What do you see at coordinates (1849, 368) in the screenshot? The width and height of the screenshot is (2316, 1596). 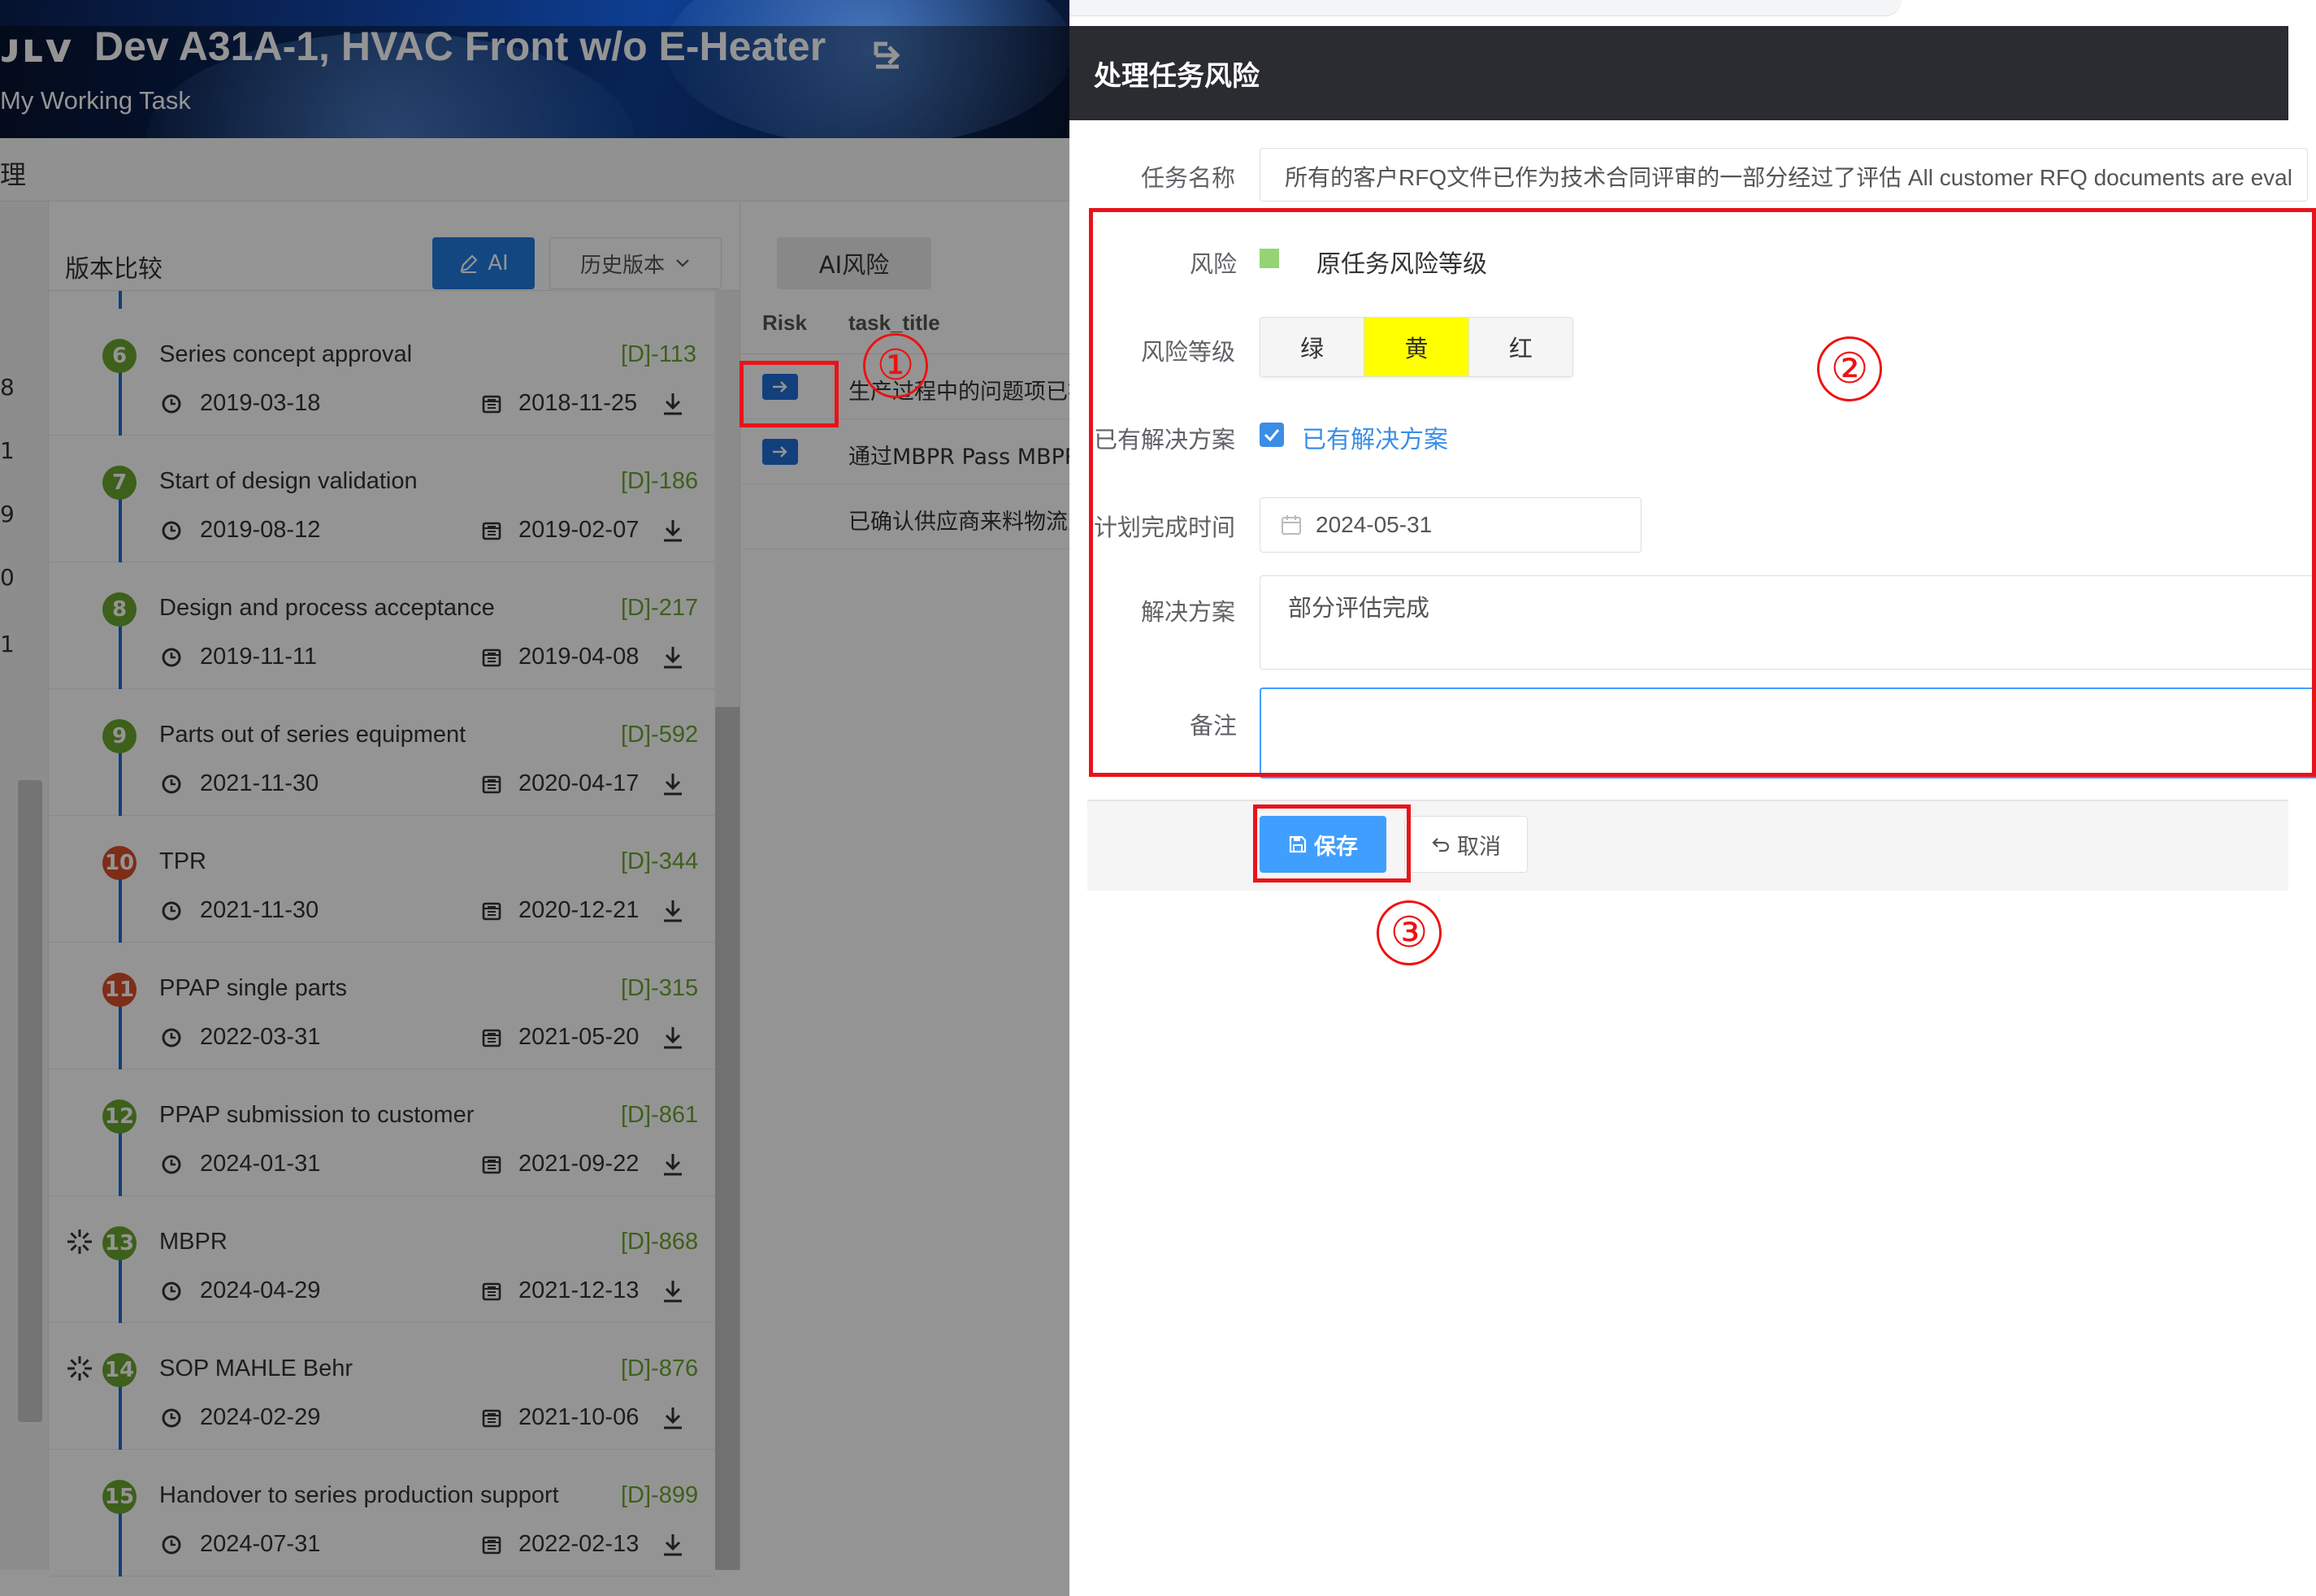 I see `annotation-marker-2: ②` at bounding box center [1849, 368].